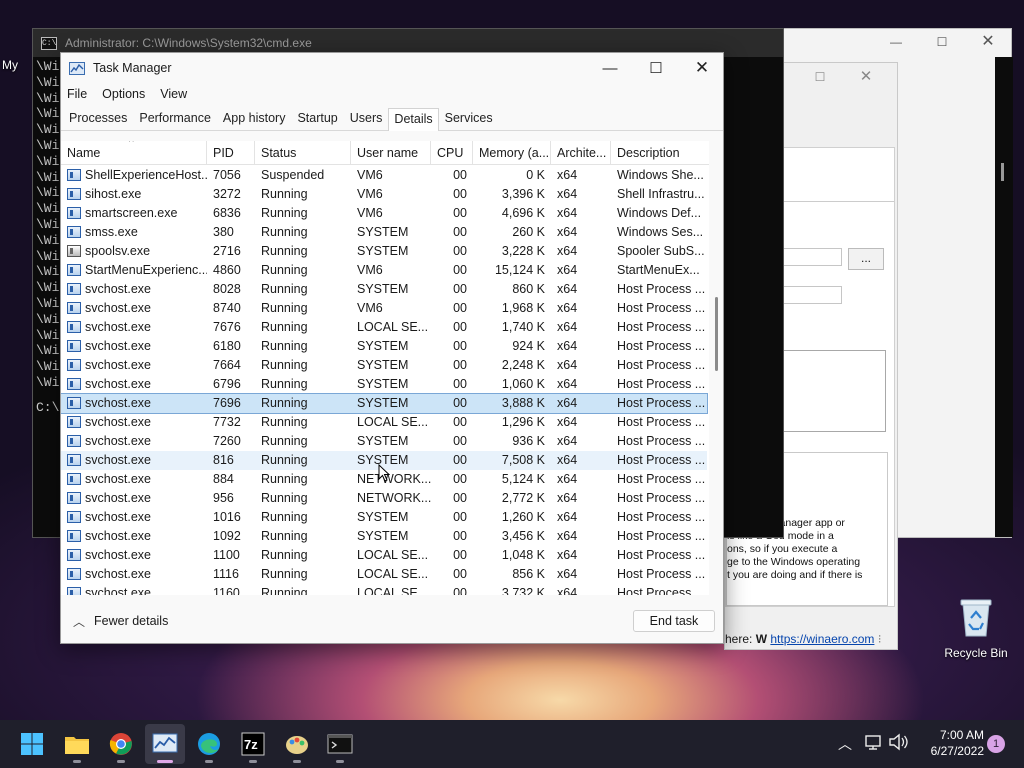 This screenshot has height=768, width=1024. Describe the element at coordinates (303, 153) in the screenshot. I see `column-header-status: Status` at that location.